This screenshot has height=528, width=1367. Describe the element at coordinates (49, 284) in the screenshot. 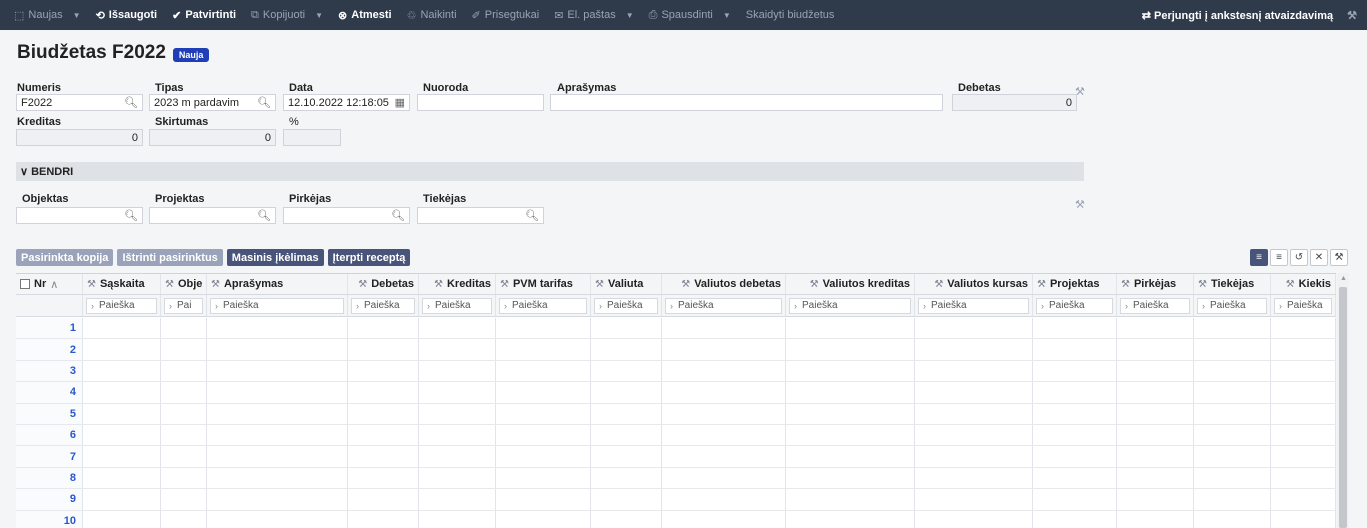

I see `column-header-nr: Nr ∧` at that location.